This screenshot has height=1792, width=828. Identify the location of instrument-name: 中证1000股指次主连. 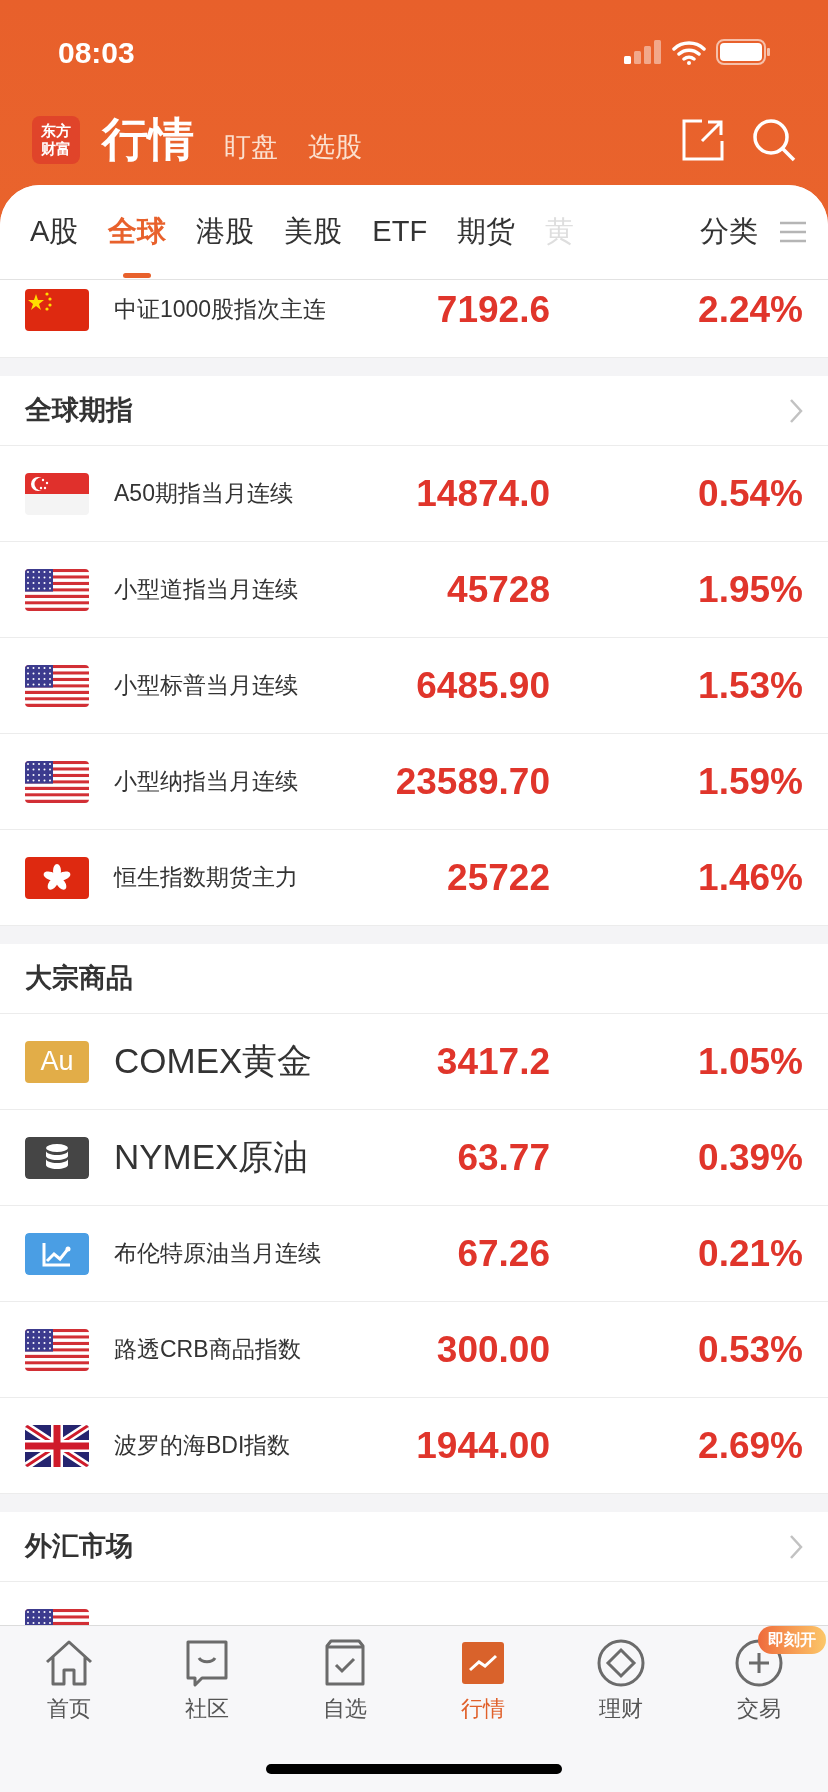
(221, 310).